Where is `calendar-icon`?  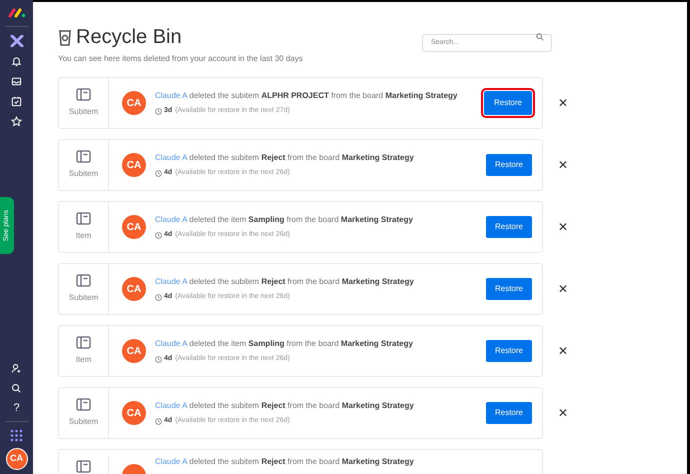
calendar-icon is located at coordinates (16, 101).